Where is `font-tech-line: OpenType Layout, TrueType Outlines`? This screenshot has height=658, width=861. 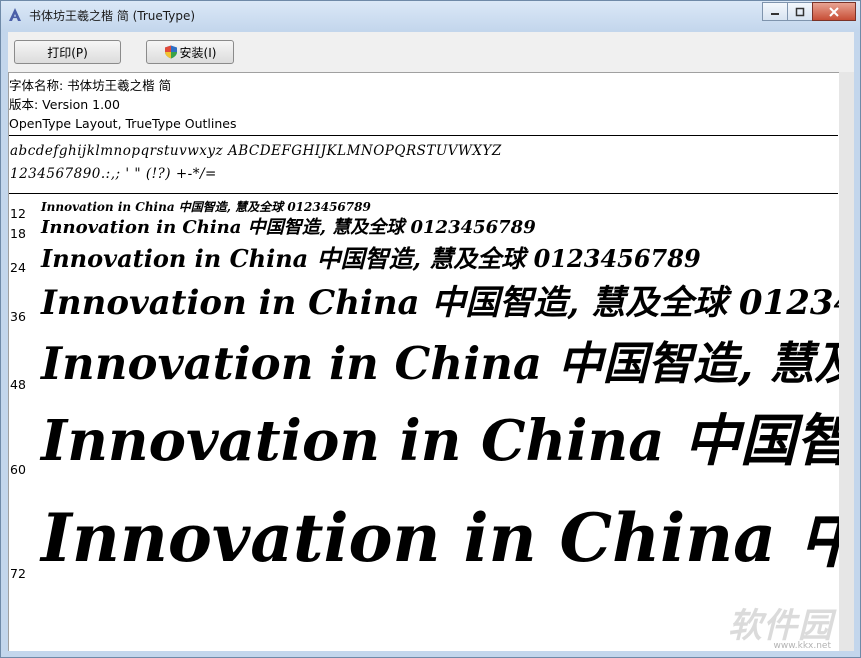
font-tech-line: OpenType Layout, TrueType Outlines is located at coordinates (123, 123).